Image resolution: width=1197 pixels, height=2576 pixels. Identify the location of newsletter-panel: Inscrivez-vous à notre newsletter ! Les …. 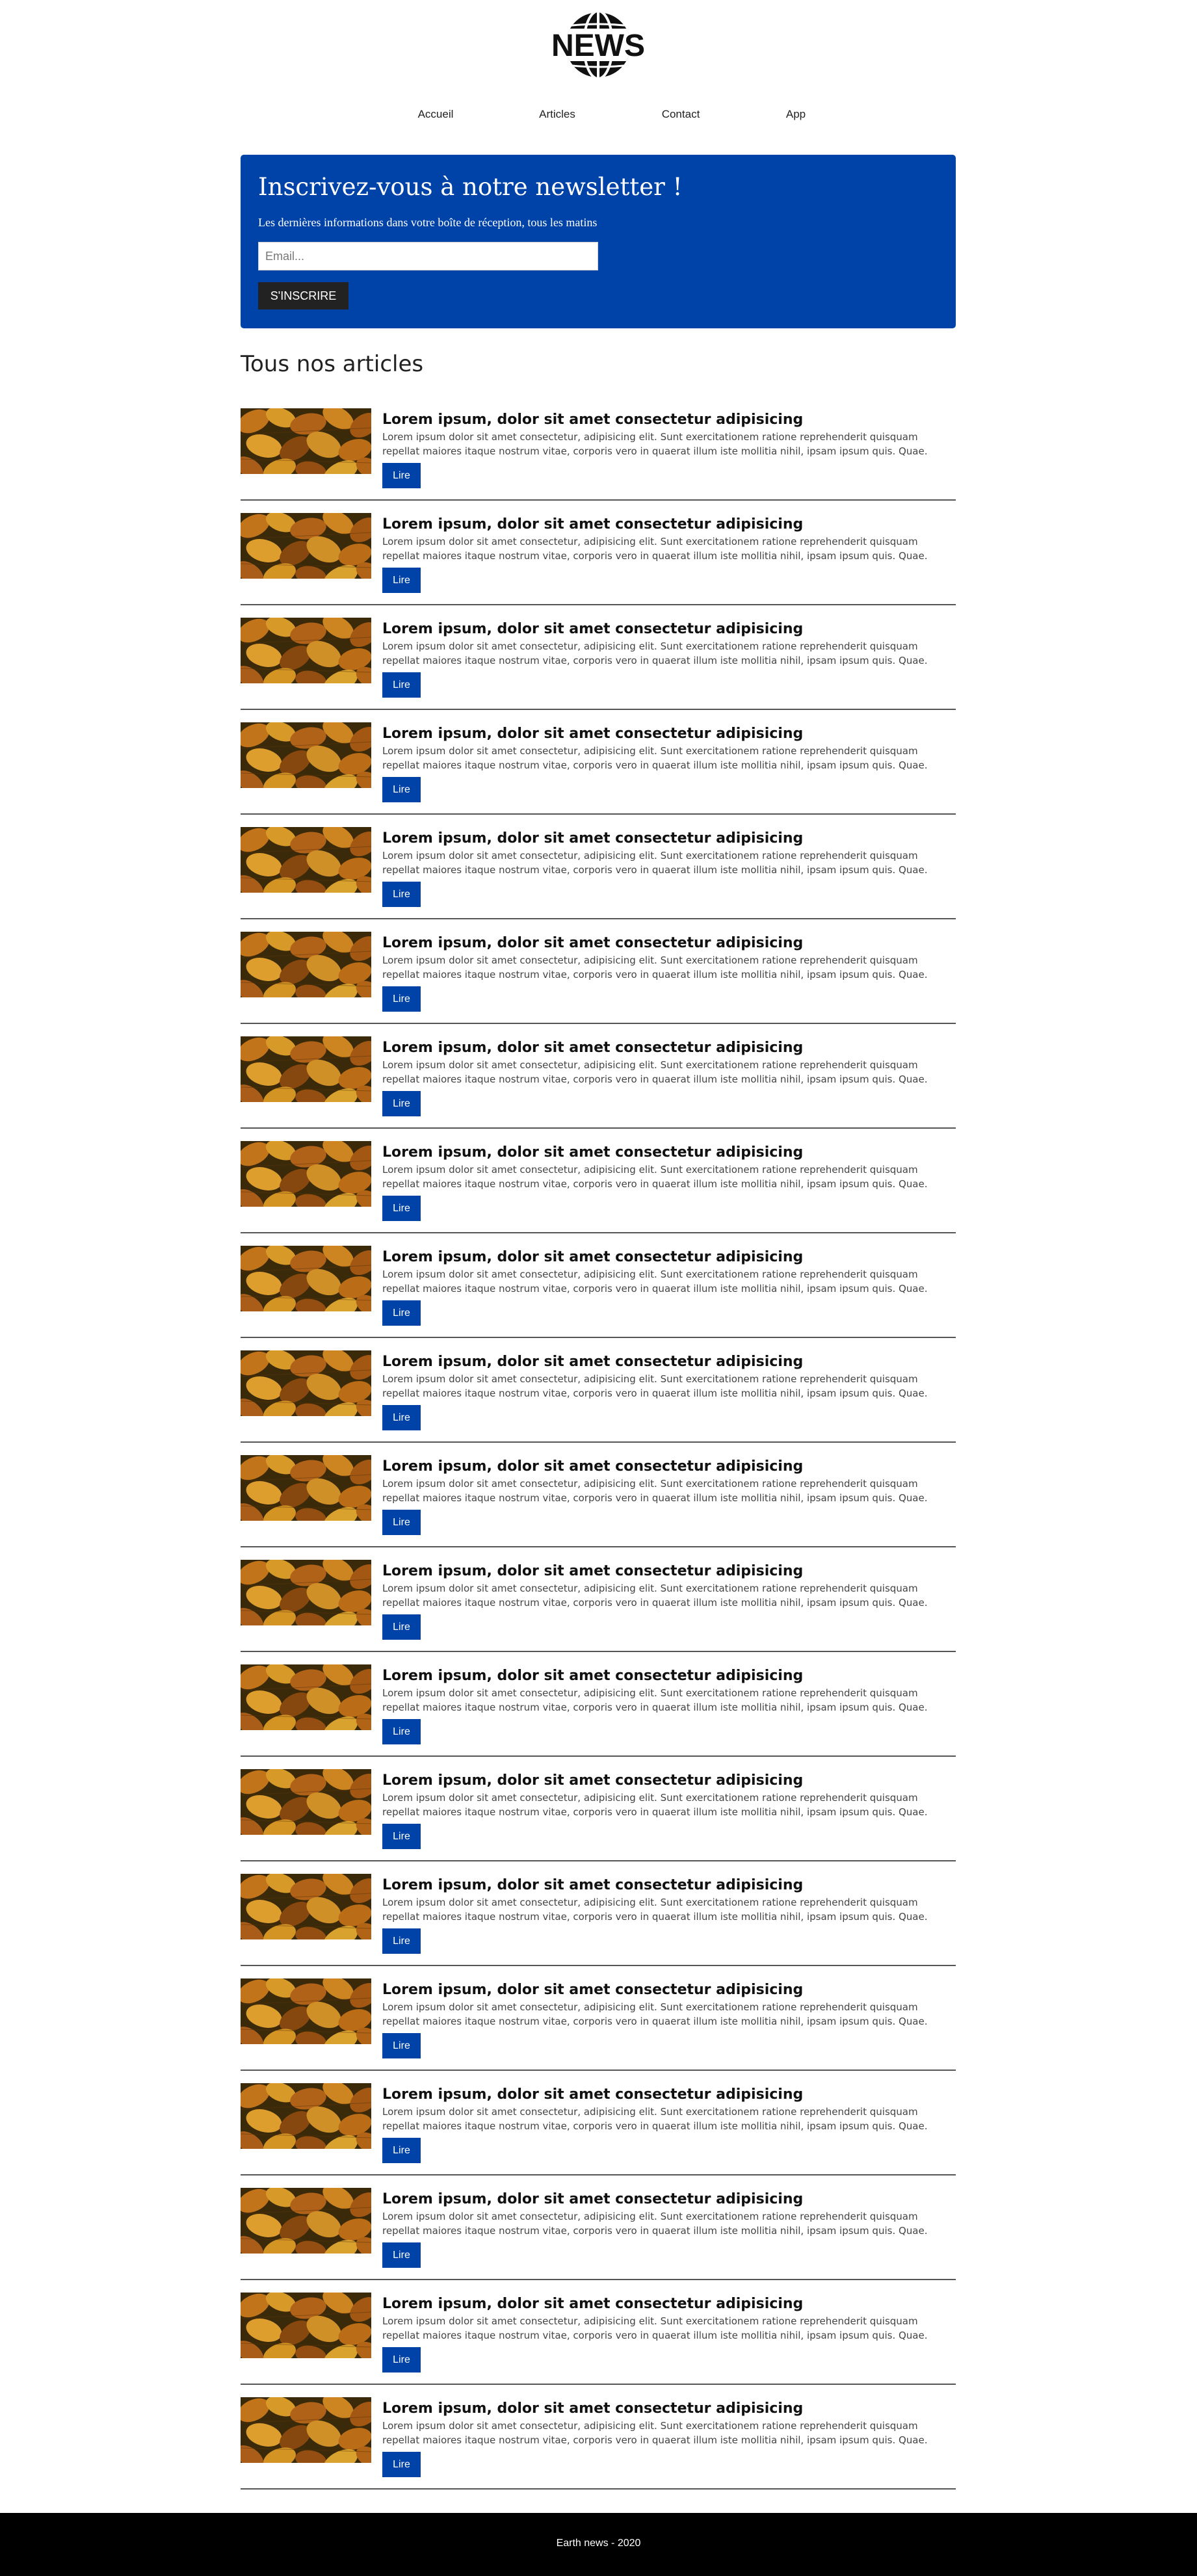
(598, 241).